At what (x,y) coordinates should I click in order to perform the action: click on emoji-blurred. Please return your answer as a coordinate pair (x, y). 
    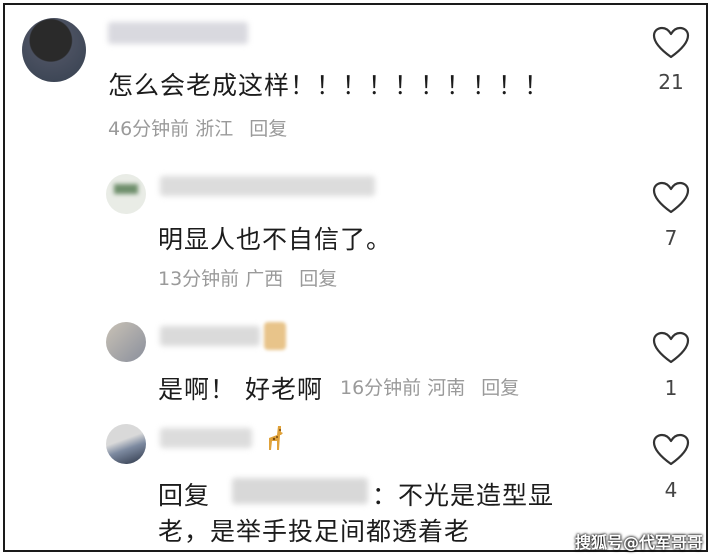
    Looking at the image, I should click on (275, 336).